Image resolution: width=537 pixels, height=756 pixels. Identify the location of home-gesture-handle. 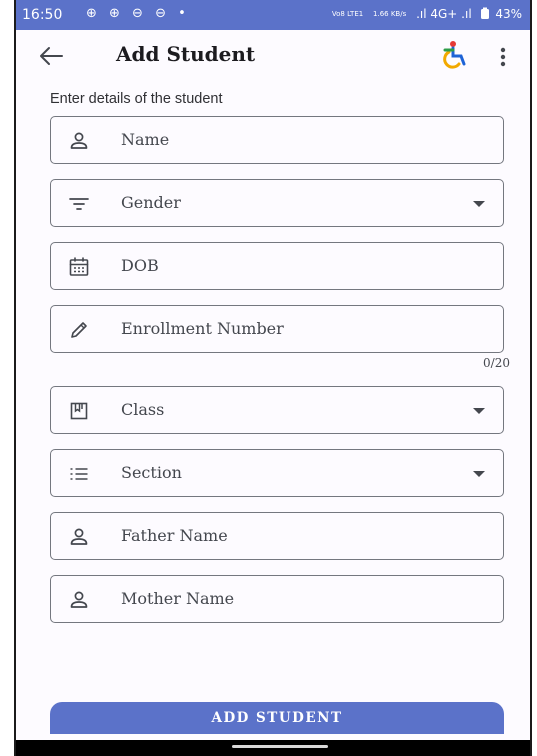
(280, 746).